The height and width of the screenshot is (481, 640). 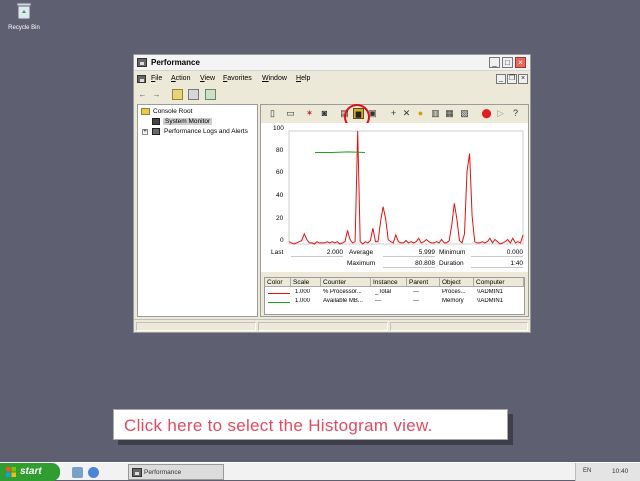 What do you see at coordinates (523, 79) in the screenshot?
I see `child-close-button: ×` at bounding box center [523, 79].